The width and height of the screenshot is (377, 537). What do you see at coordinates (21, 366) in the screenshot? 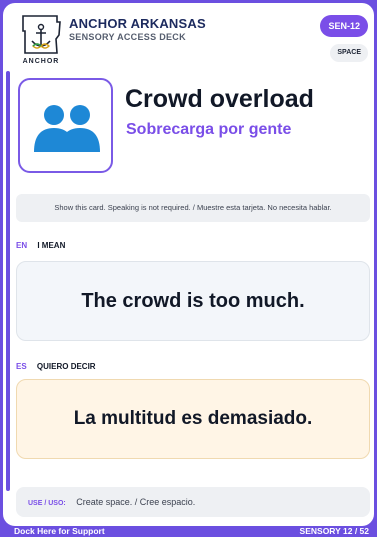
I see `spanish-lang-code: ES` at bounding box center [21, 366].